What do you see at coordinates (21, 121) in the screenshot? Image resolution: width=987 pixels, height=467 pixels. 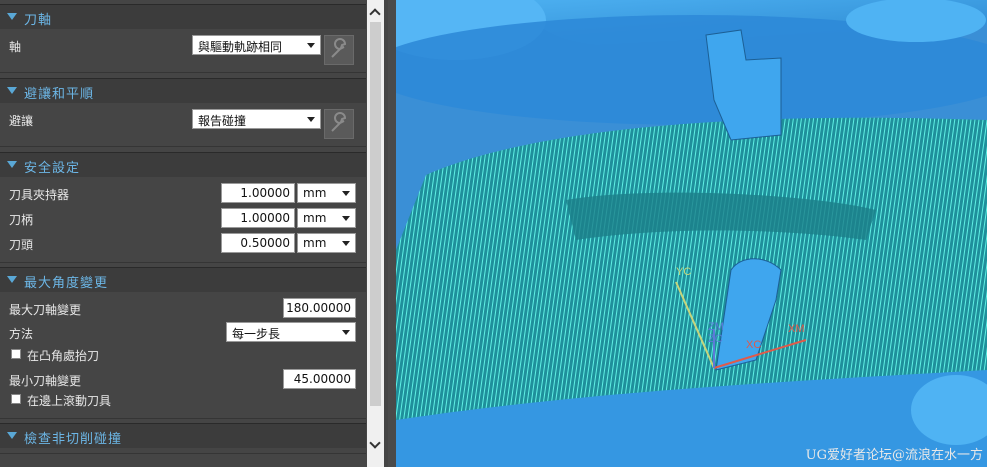 I see `avoid-label: 避讓` at bounding box center [21, 121].